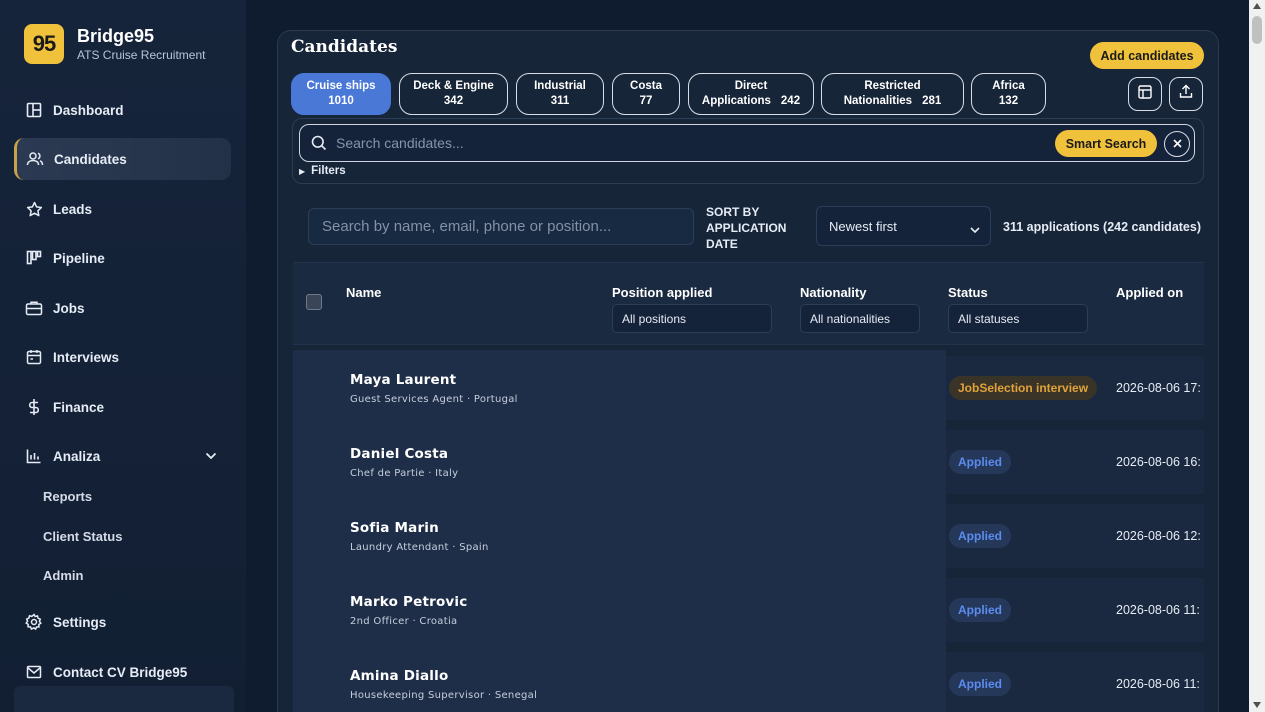  What do you see at coordinates (560, 101) in the screenshot?
I see `tab-count: 311` at bounding box center [560, 101].